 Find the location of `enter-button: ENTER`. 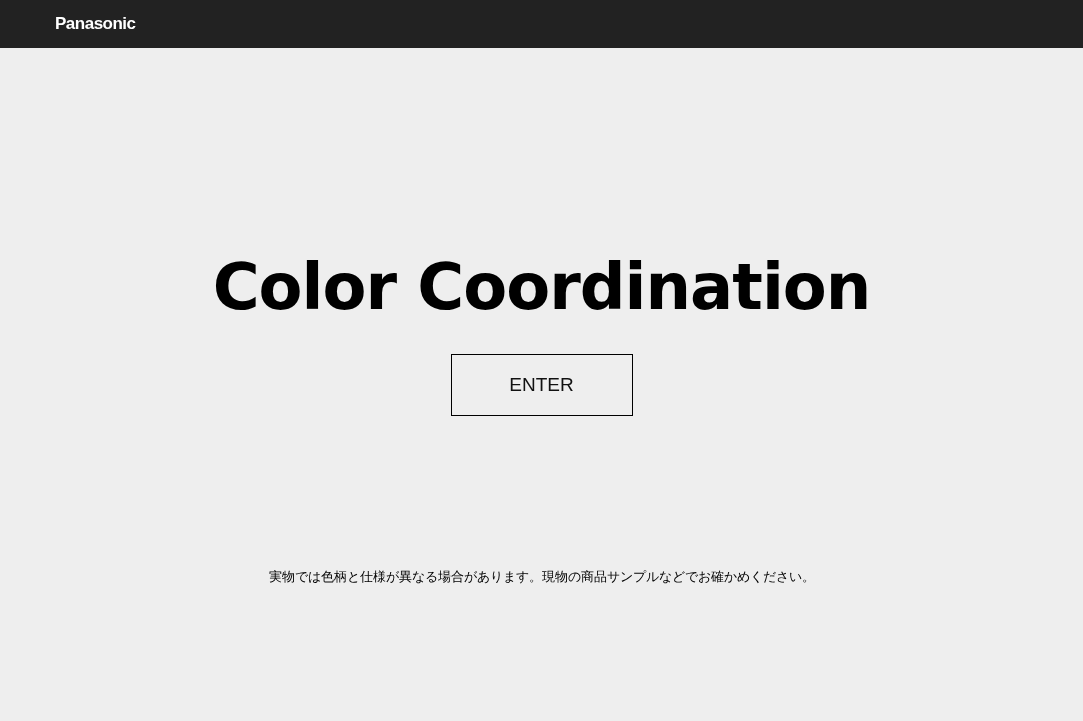

enter-button: ENTER is located at coordinates (541, 385).